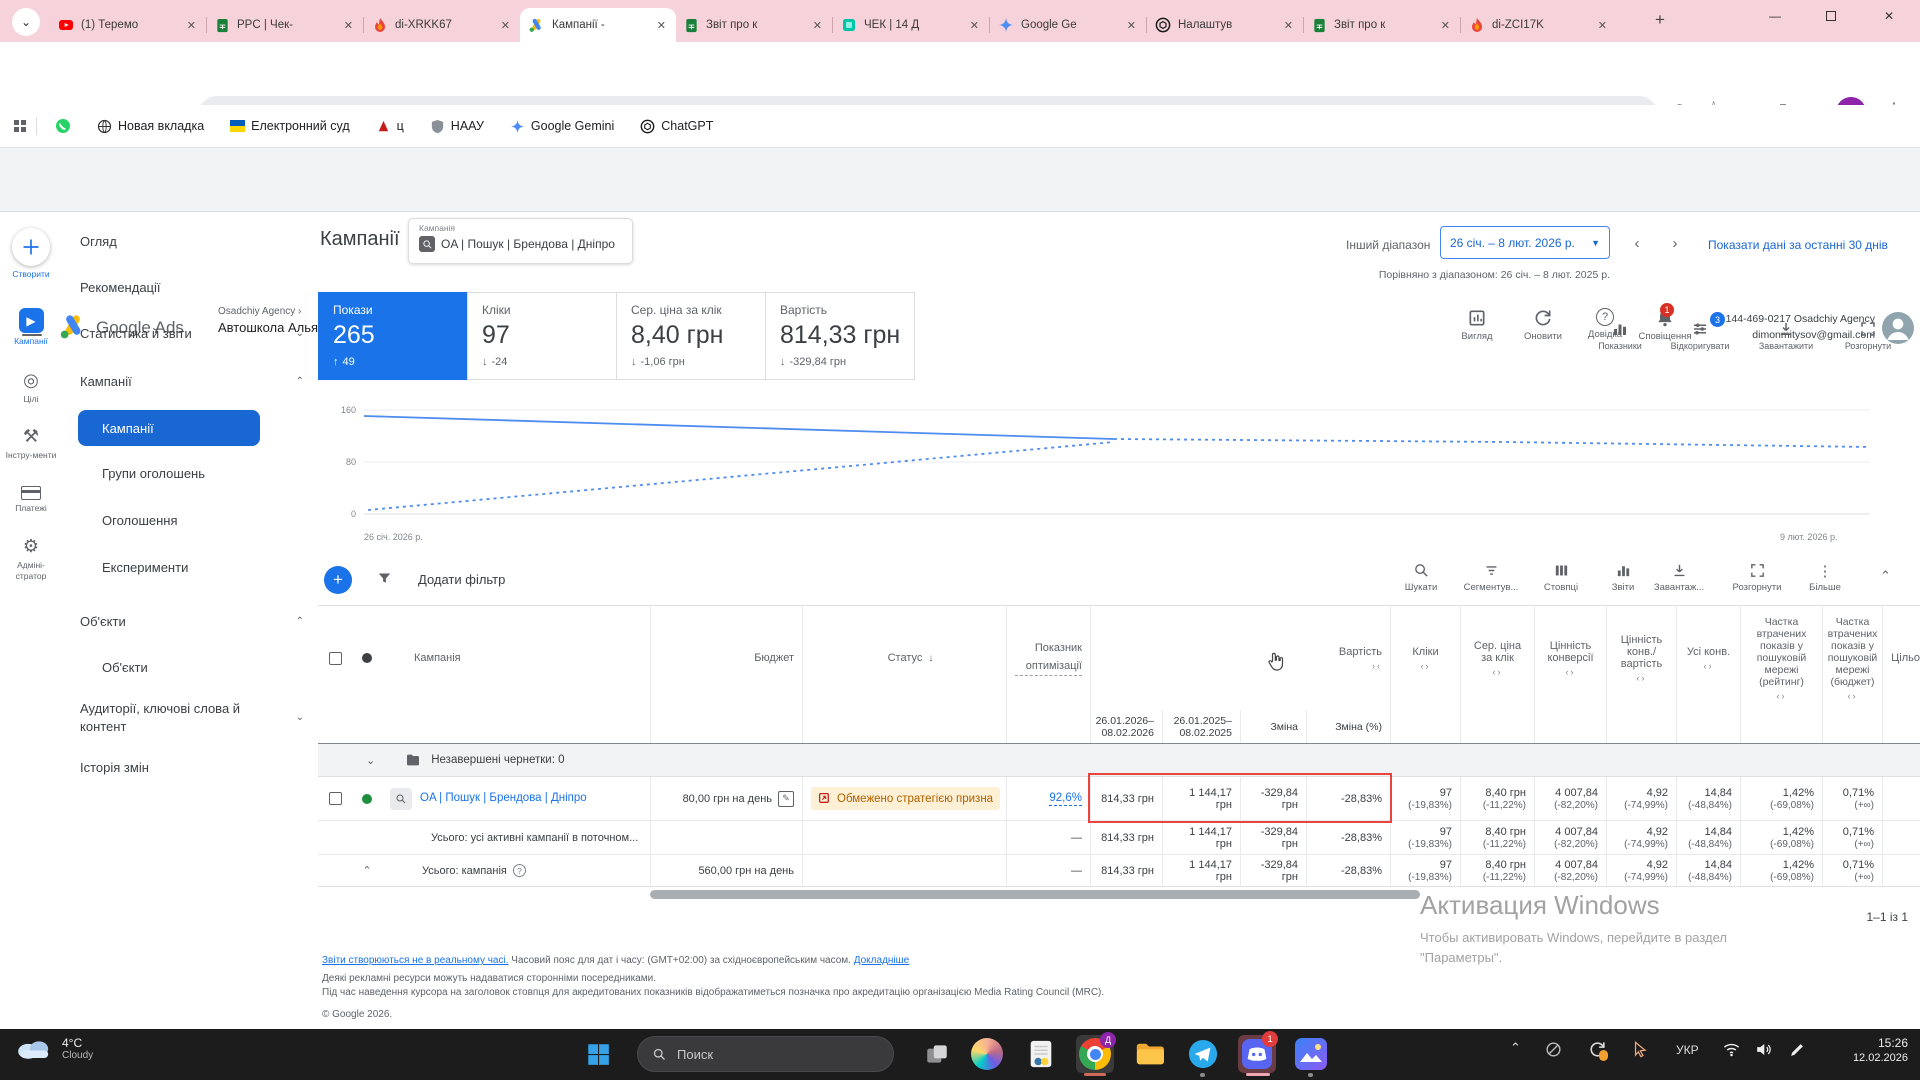  Describe the element at coordinates (1225, 25) in the screenshot. I see `browser-tab: Налаштув ✕` at that location.